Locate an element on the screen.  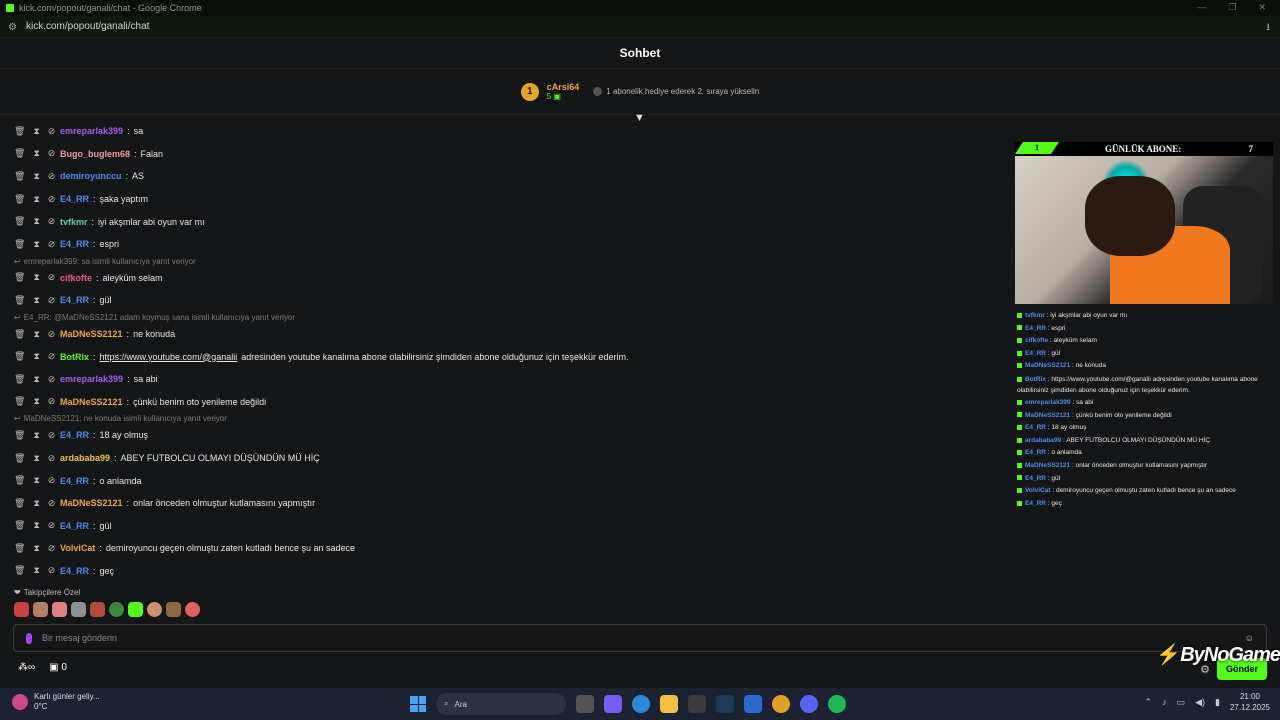
chat-username: BotRix is located at coordinates (74, 357).